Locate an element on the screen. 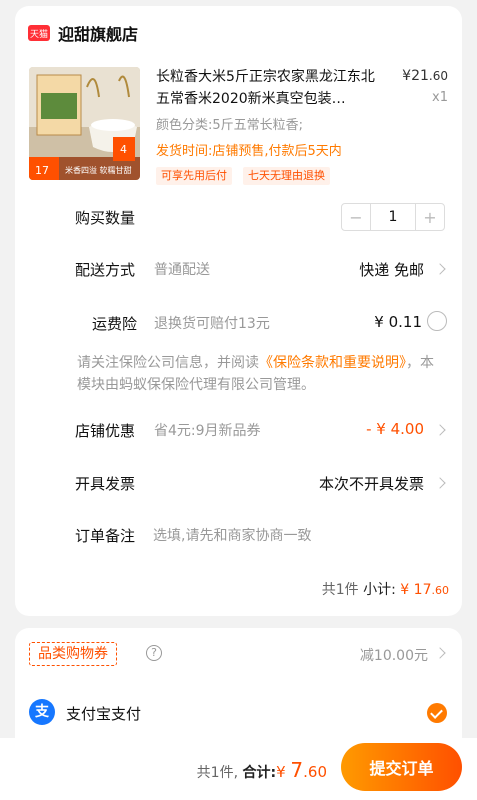 This screenshot has height=800, width=477. total-summary: 共1件, 合计:¥ 7.60 is located at coordinates (262, 770).